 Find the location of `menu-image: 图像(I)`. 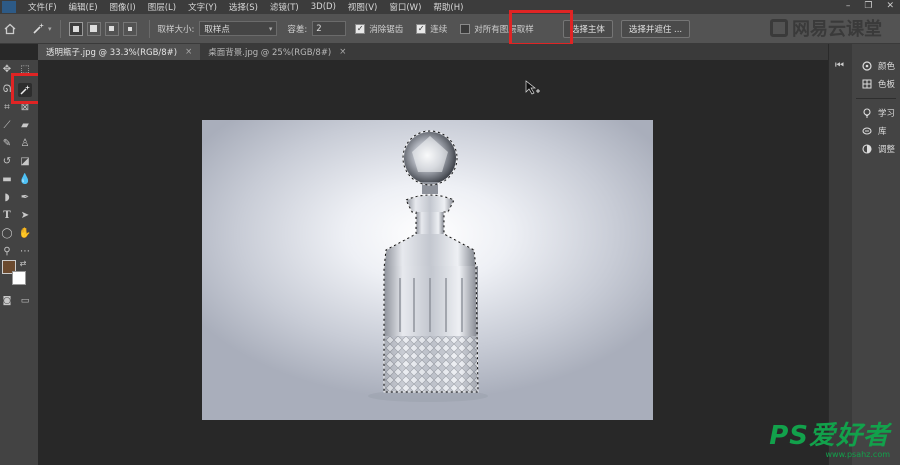

menu-image: 图像(I) is located at coordinates (123, 7).